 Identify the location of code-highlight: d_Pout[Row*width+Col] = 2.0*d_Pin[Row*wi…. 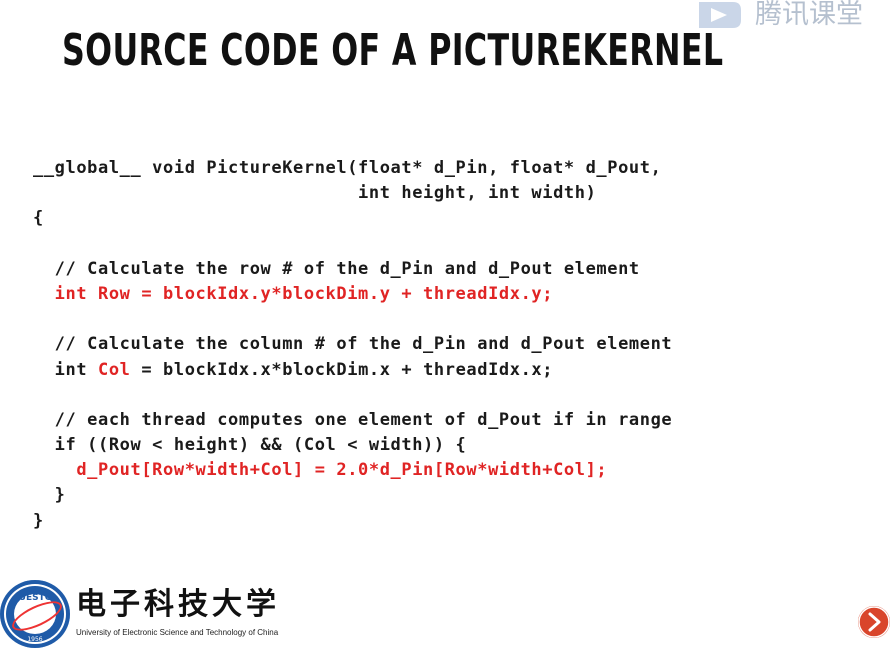
(320, 470).